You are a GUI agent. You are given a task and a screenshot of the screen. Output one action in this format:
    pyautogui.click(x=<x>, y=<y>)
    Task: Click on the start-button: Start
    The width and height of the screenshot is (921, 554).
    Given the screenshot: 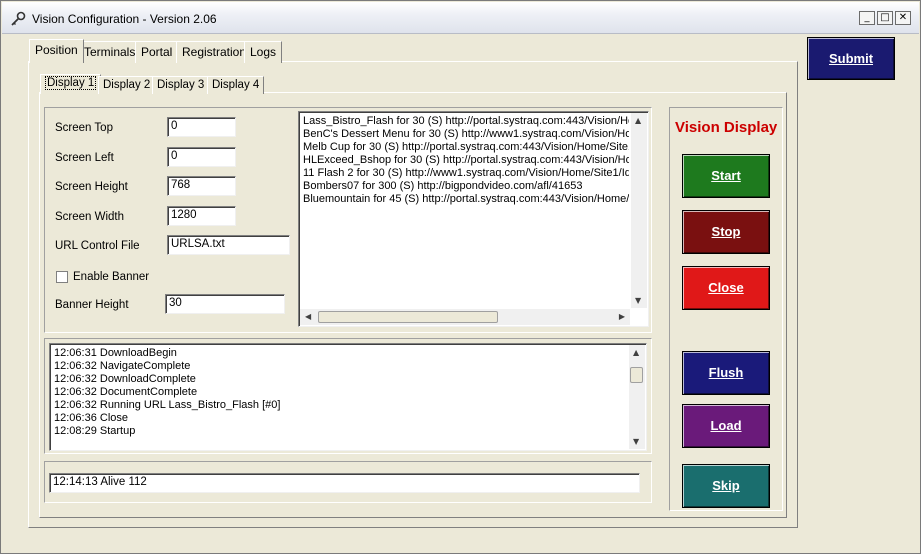 What is the action you would take?
    pyautogui.click(x=726, y=176)
    